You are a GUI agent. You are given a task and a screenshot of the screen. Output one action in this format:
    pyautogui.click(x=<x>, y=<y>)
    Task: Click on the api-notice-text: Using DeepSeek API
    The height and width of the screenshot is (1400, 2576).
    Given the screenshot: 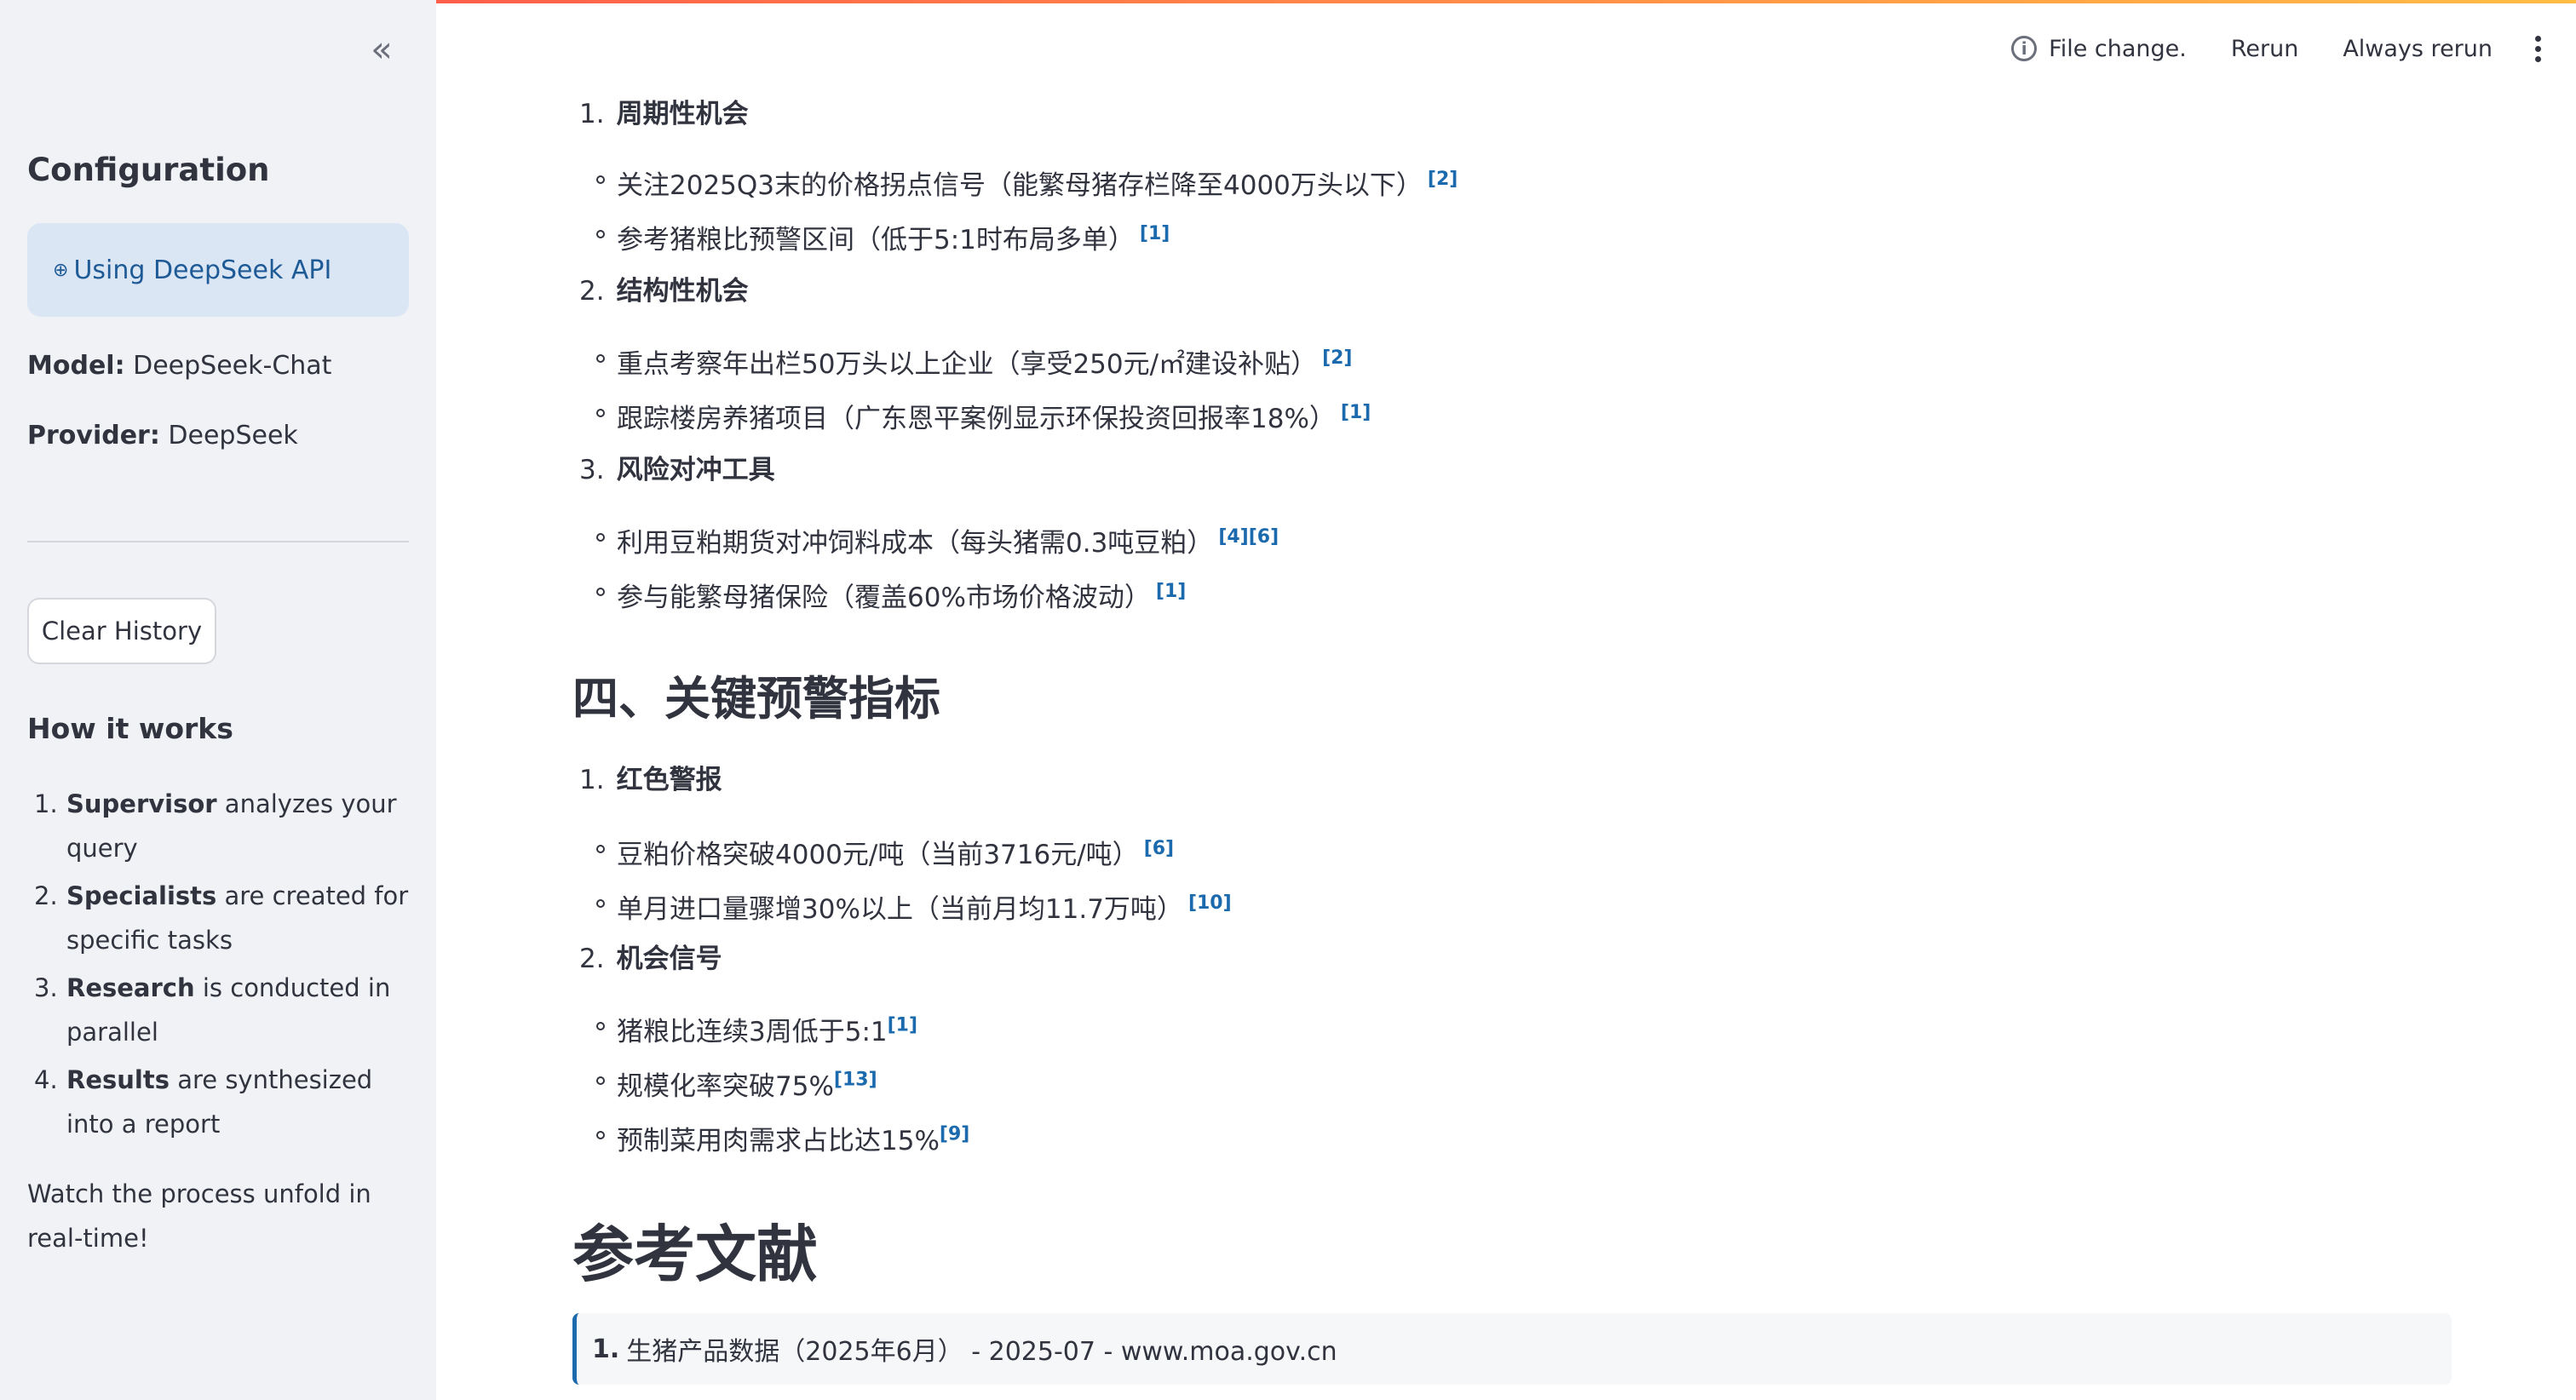 What is the action you would take?
    pyautogui.click(x=203, y=270)
    